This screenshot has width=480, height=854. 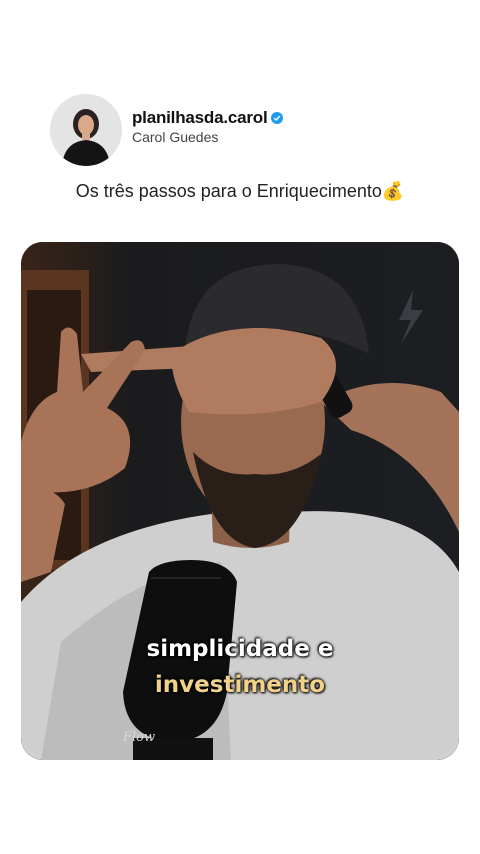 What do you see at coordinates (393, 191) in the screenshot?
I see `money-bag-icon: 💰` at bounding box center [393, 191].